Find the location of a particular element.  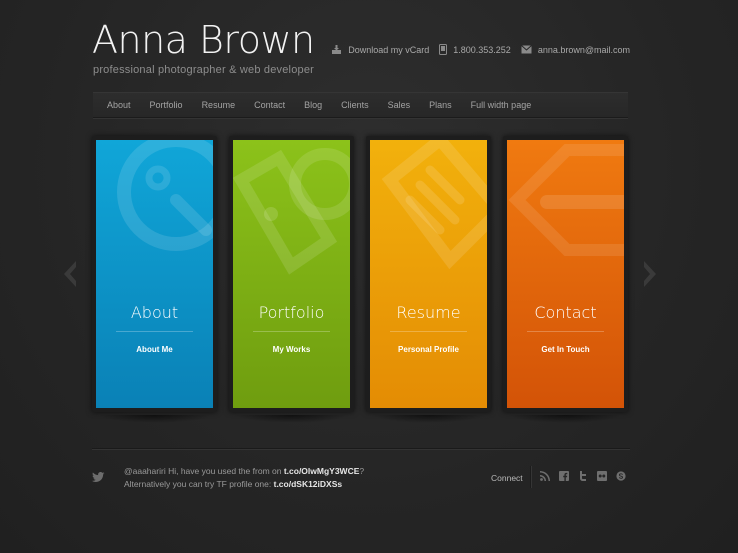

chevron-right-icon is located at coordinates (651, 274).